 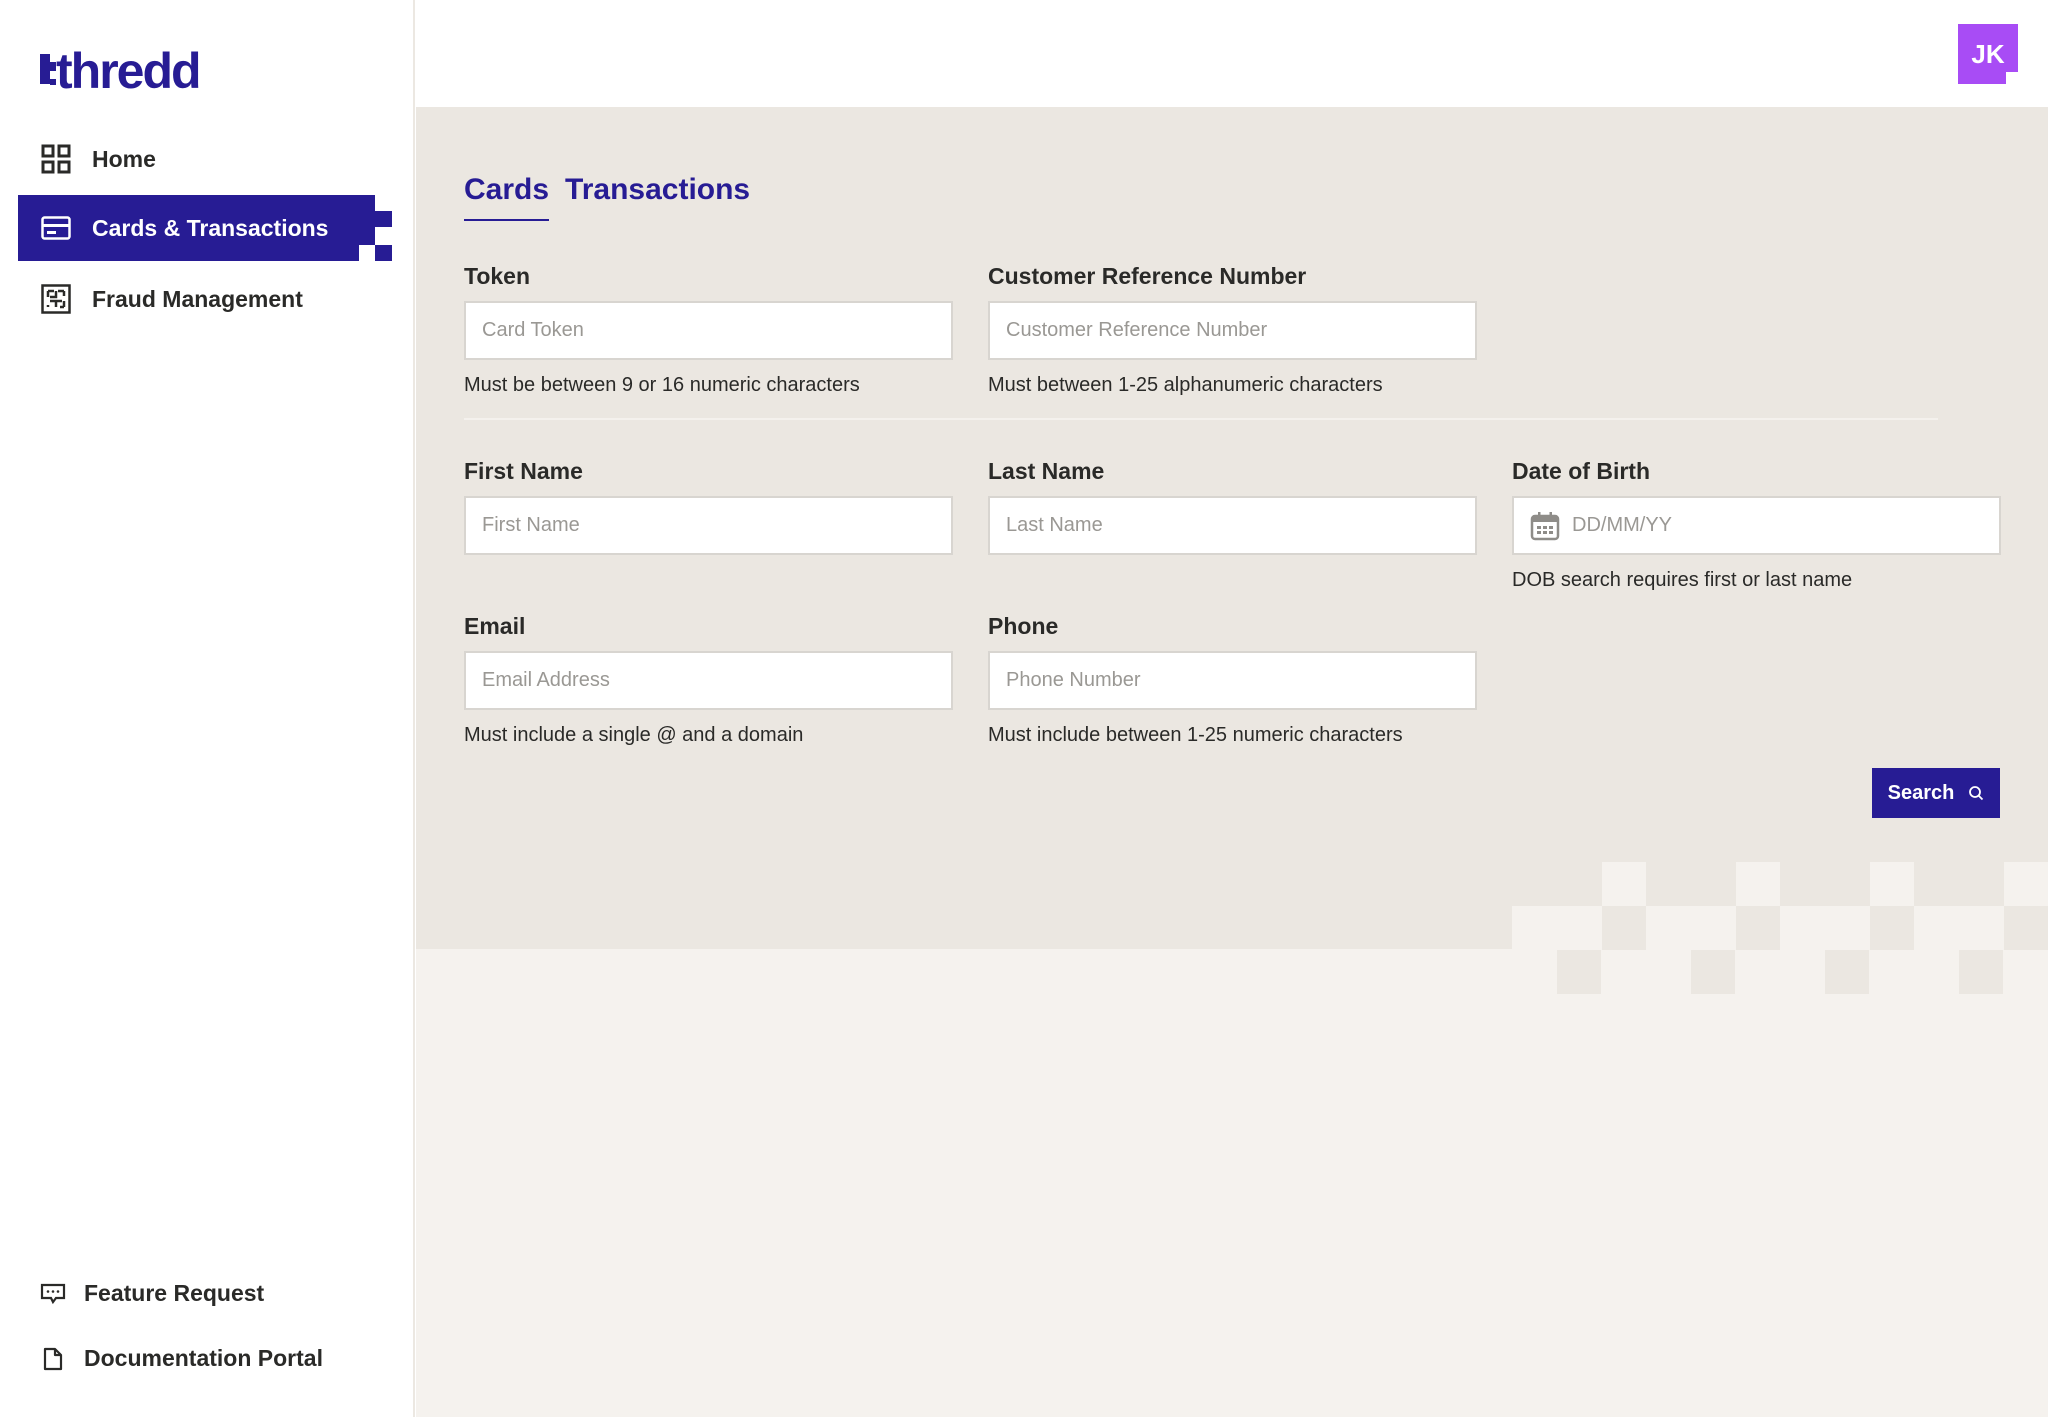 I want to click on email-input, so click(x=716, y=680).